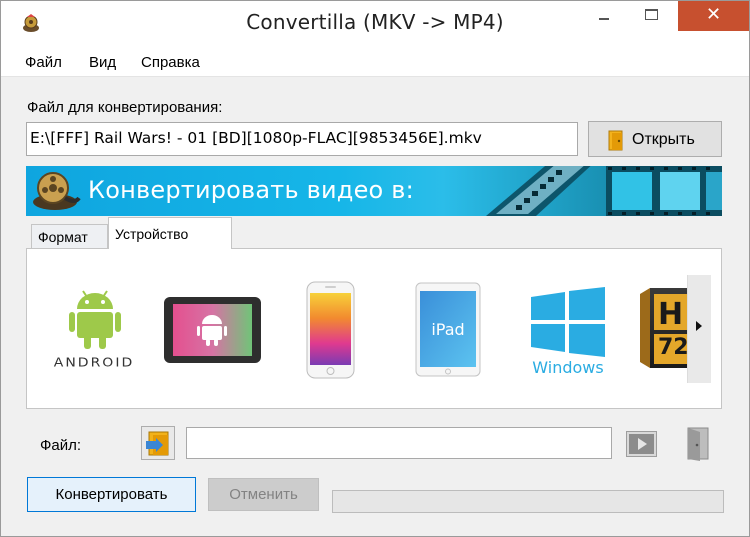  I want to click on folder-open-icon, so click(157, 443).